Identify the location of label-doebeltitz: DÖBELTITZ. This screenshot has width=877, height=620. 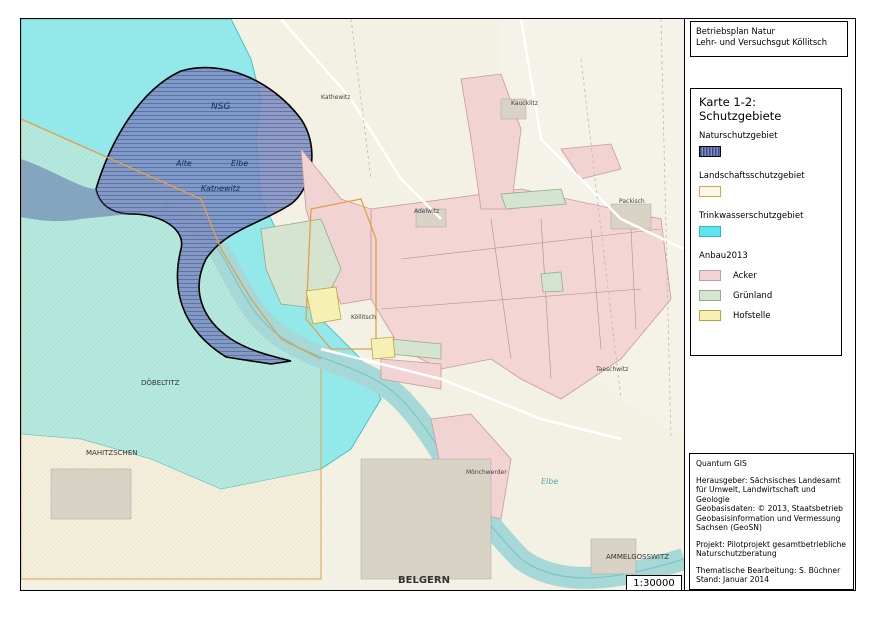
(160, 382).